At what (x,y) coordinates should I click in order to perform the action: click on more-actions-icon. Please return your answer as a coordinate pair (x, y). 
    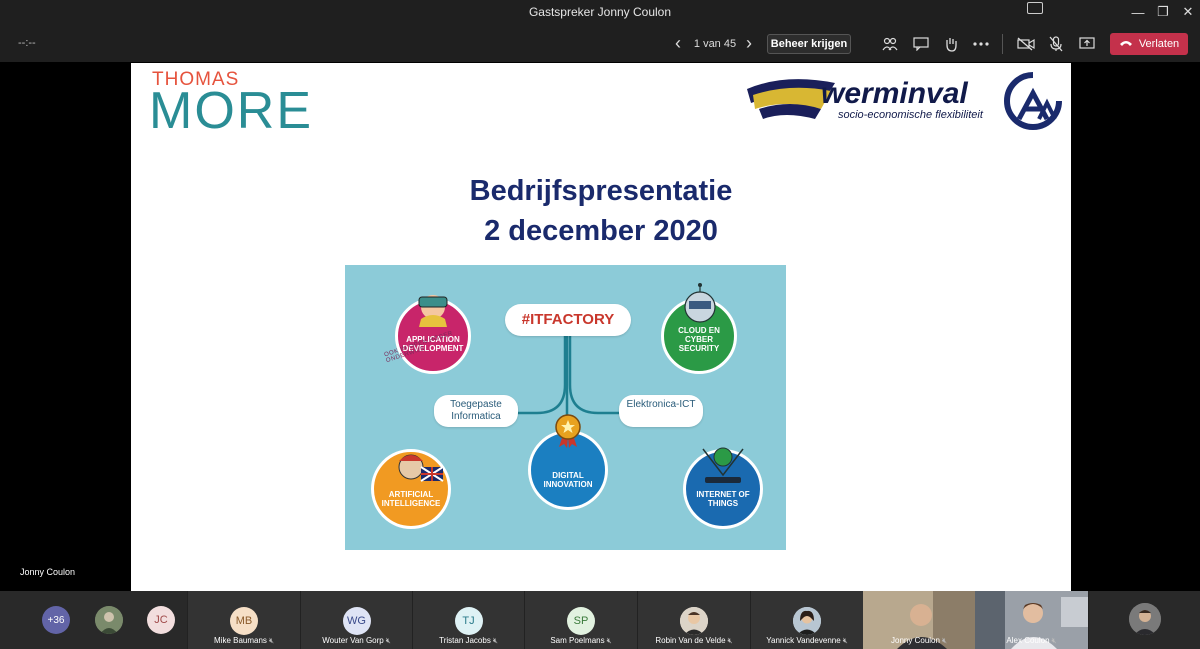
    Looking at the image, I should click on (981, 44).